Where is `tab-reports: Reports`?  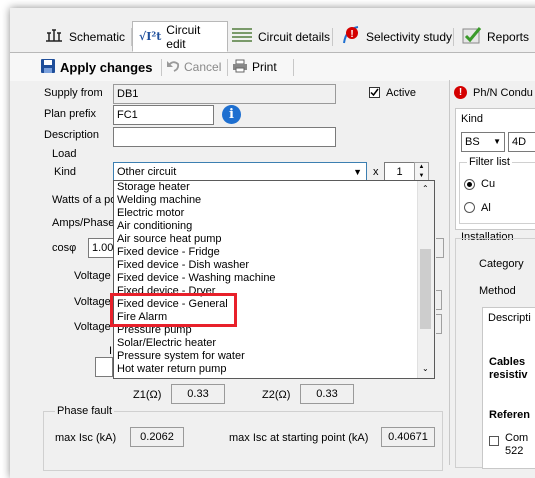 tab-reports: Reports is located at coordinates (495, 36).